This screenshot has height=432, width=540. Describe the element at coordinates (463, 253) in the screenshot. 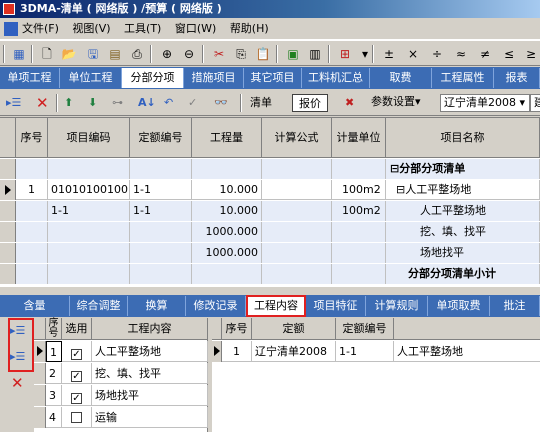

I see `cell-name: 场地找平` at that location.